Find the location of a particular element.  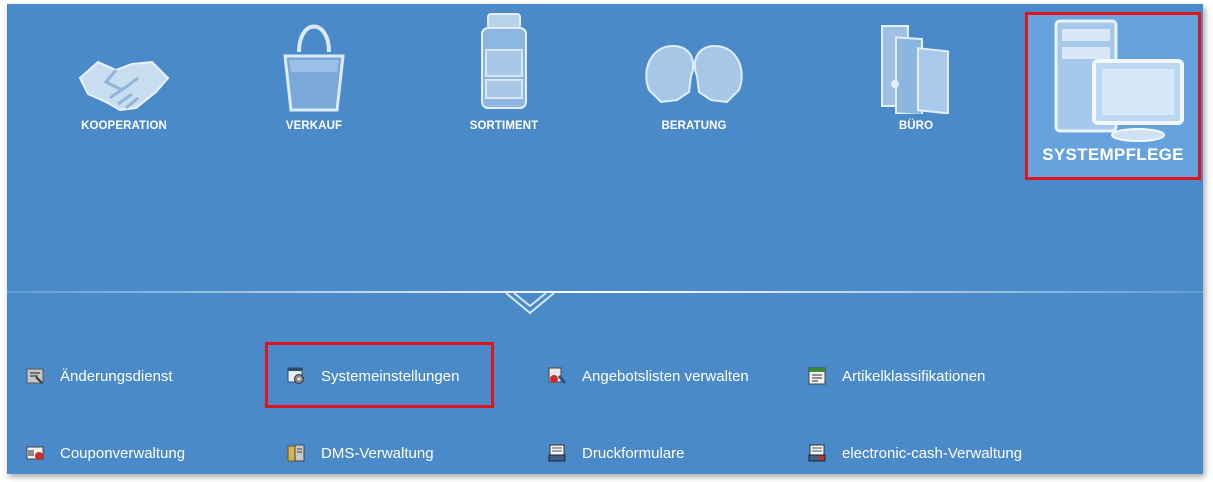

nav-systempflege: SYSTEMPFLEGE is located at coordinates (1113, 96).